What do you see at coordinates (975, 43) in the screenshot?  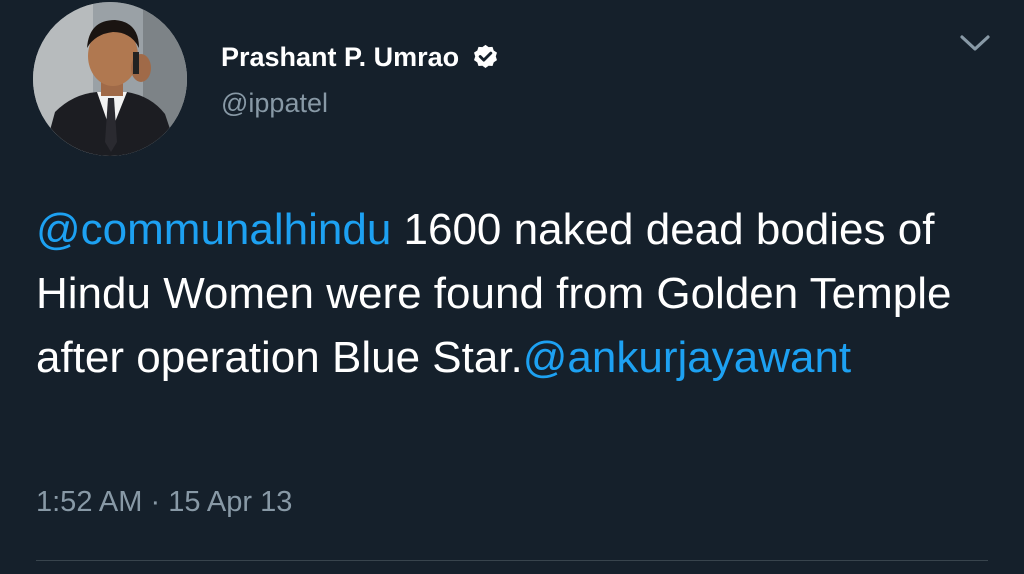 I see `chevron-down-icon` at bounding box center [975, 43].